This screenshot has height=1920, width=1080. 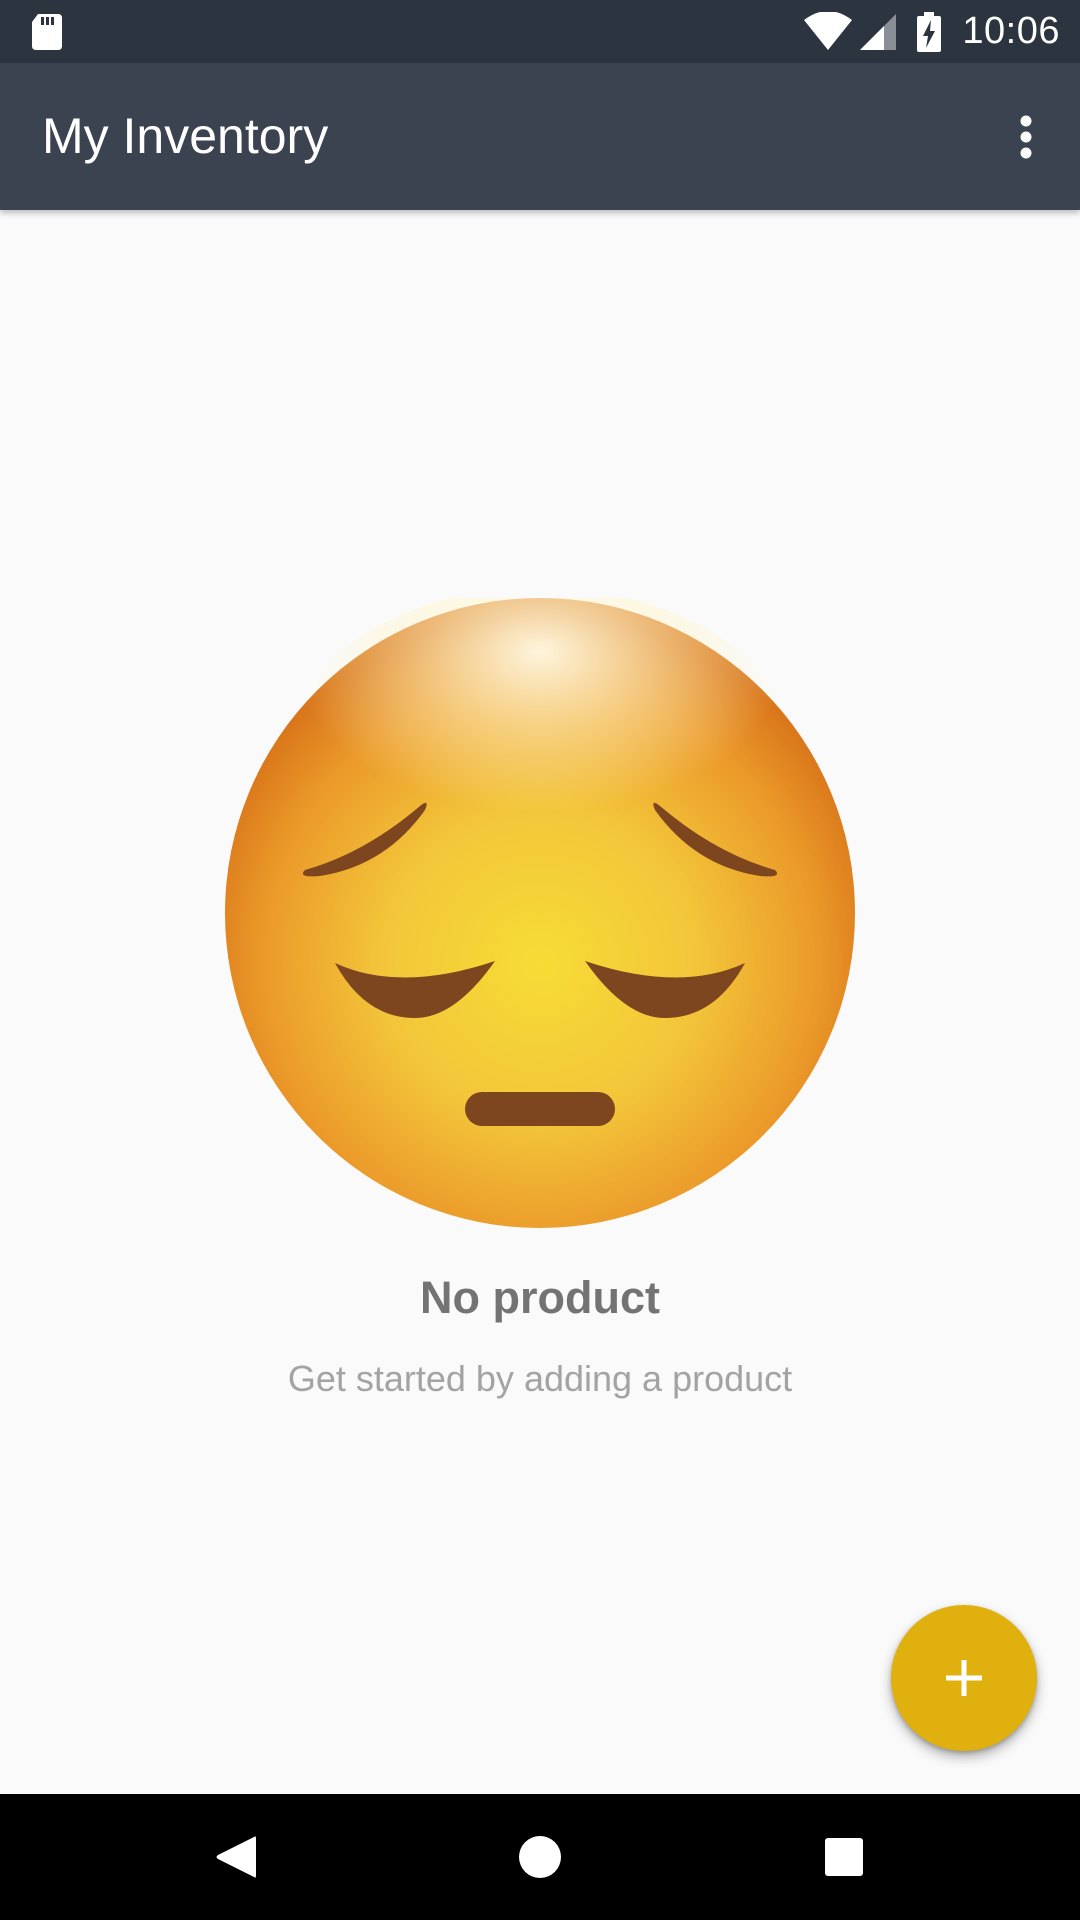 I want to click on cell-signal-icon, so click(x=878, y=31).